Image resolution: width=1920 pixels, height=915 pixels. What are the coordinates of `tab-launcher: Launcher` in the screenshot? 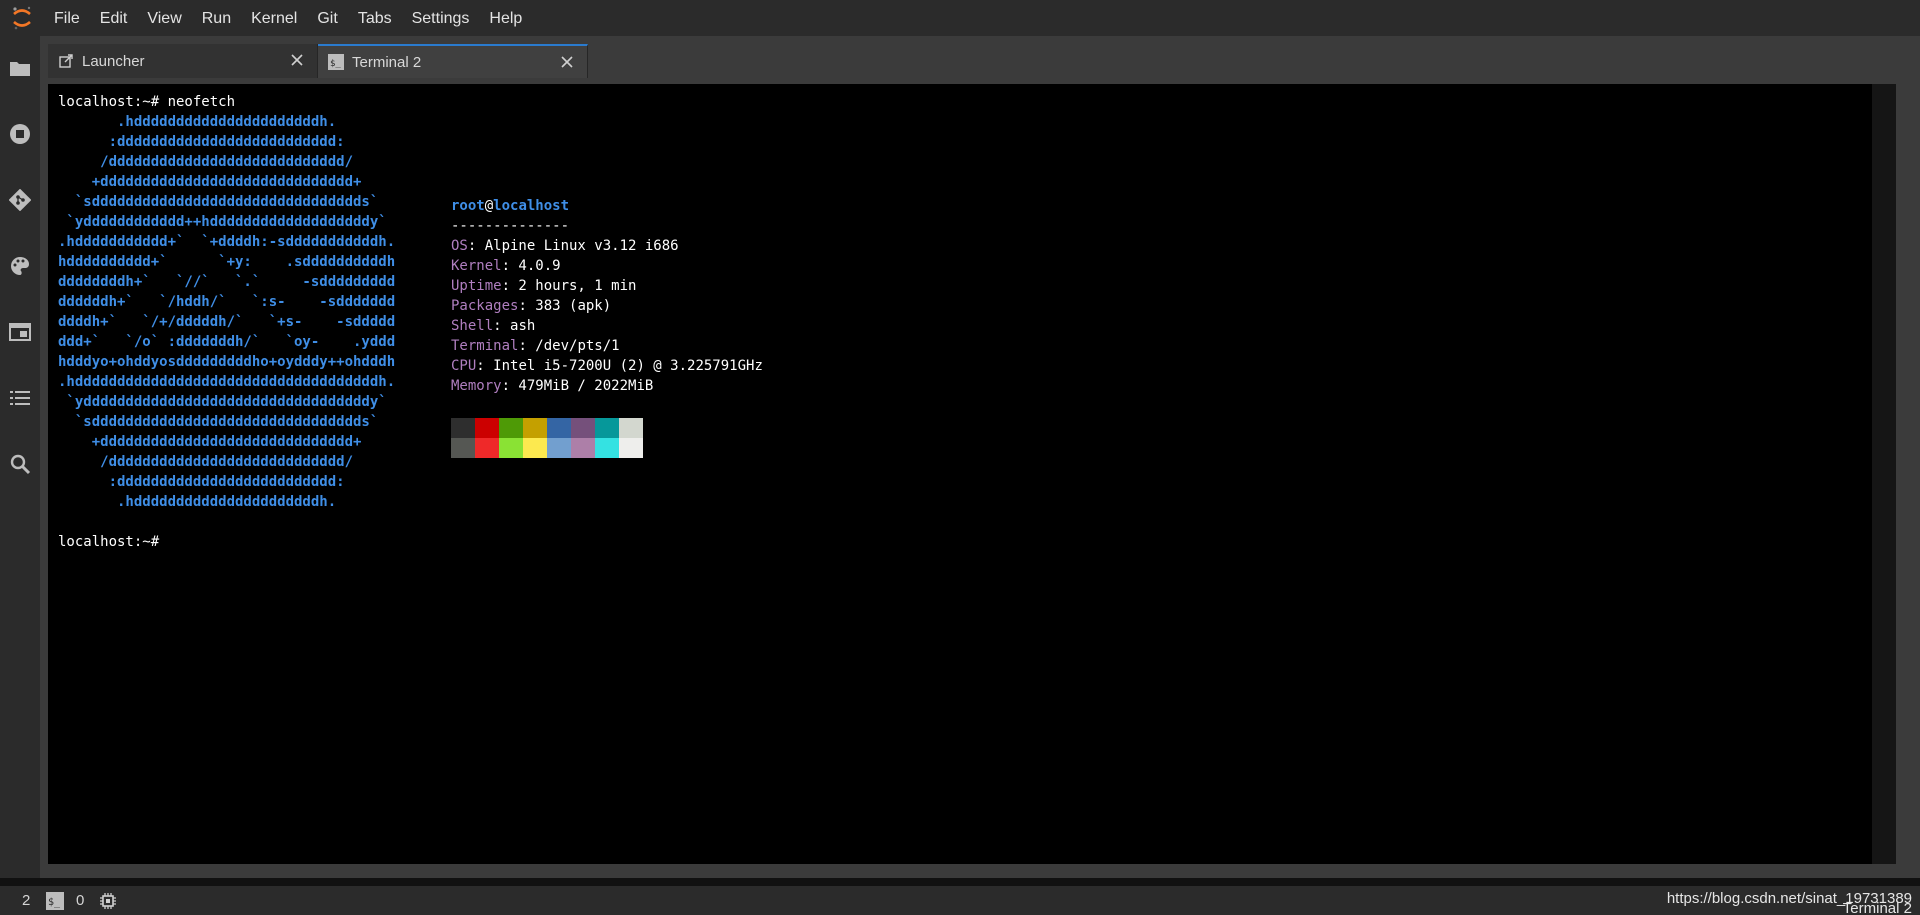 It's located at (183, 61).